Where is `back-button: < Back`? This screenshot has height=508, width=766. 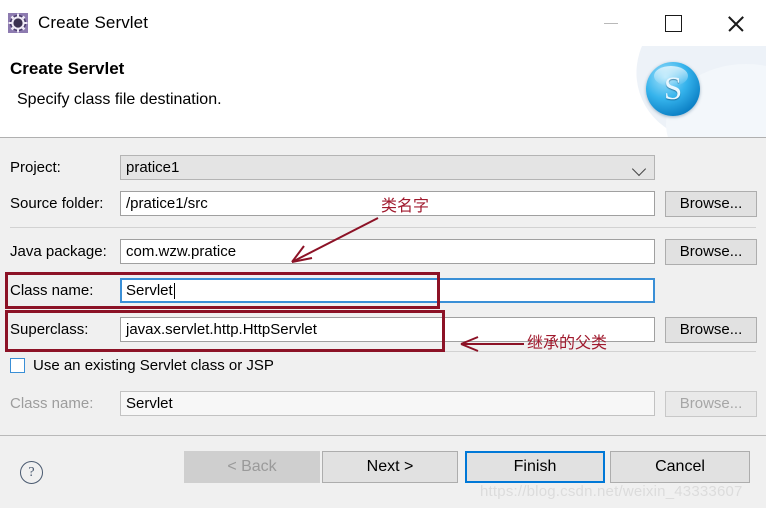 back-button: < Back is located at coordinates (252, 467).